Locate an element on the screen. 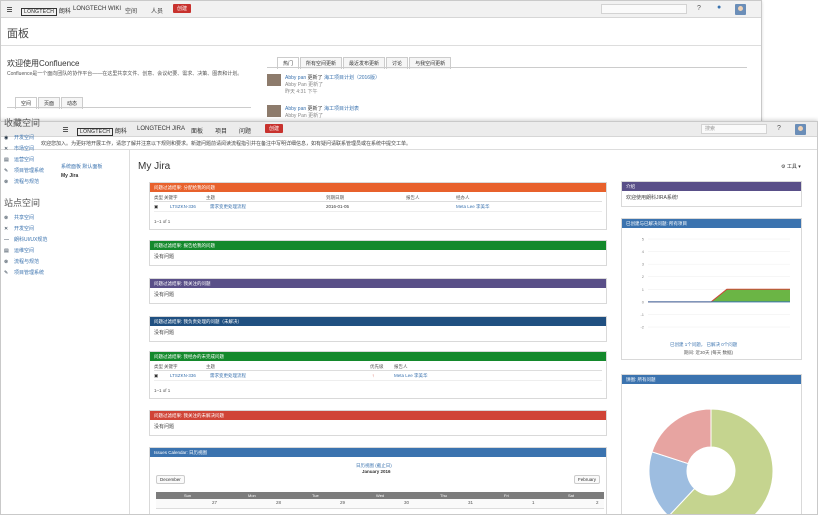  space-icon: ✎ is located at coordinates (6, 171).